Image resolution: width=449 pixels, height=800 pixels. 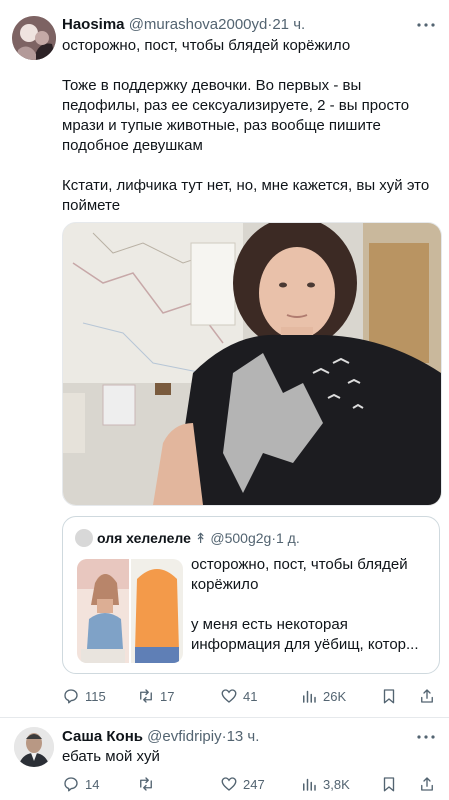 I want to click on reply-share-button, so click(x=427, y=784).